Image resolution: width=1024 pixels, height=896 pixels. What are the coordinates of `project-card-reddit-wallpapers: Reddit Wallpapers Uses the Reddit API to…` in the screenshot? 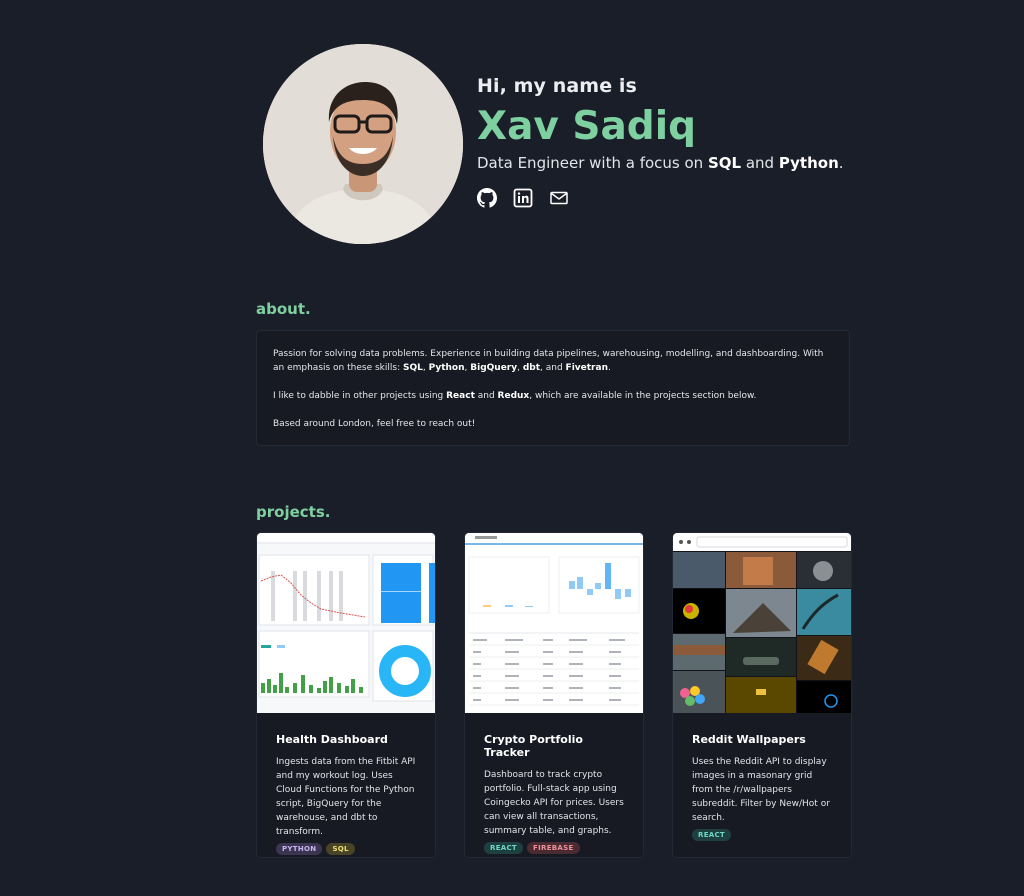 It's located at (762, 695).